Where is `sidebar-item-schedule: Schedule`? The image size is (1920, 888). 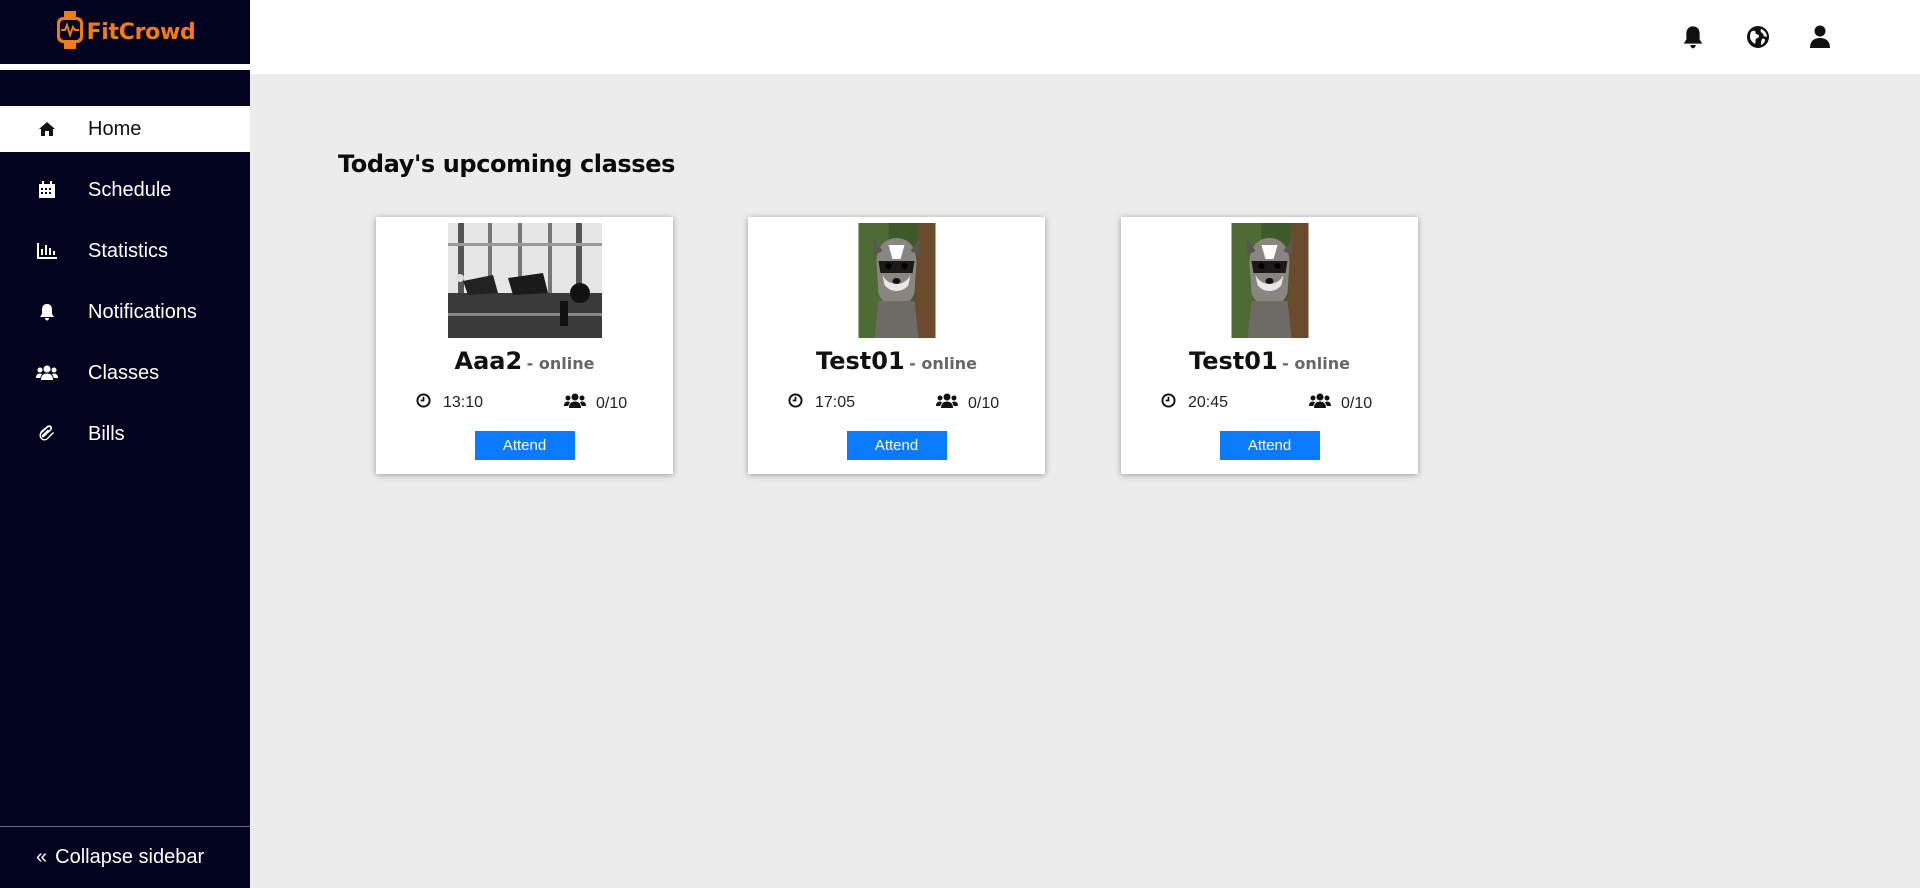
sidebar-item-schedule: Schedule is located at coordinates (125, 190).